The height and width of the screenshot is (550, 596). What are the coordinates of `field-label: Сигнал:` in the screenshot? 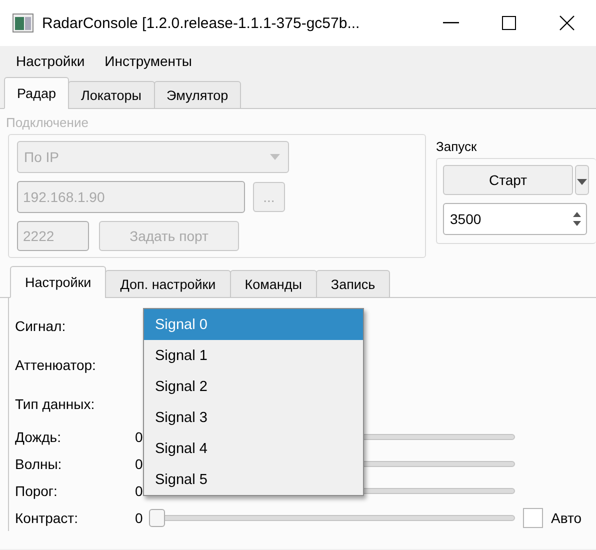 It's located at (41, 326).